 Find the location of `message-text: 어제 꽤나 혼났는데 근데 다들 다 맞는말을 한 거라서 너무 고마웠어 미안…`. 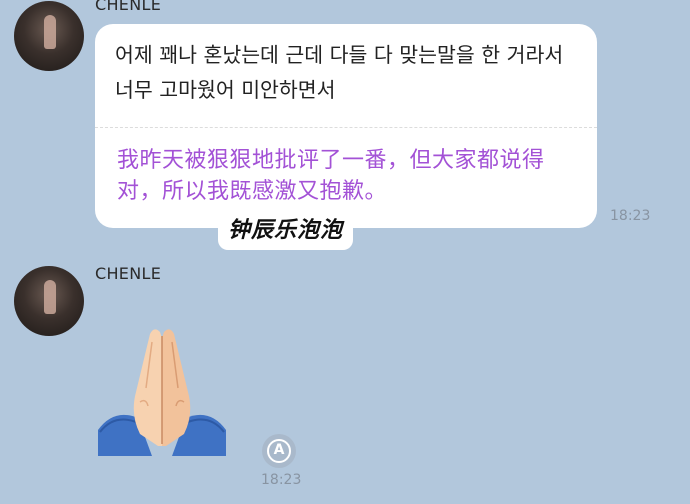

message-text: 어제 꽤나 혼났는데 근데 다들 다 맞는말을 한 거라서 너무 고마웠어 미안… is located at coordinates (339, 72).